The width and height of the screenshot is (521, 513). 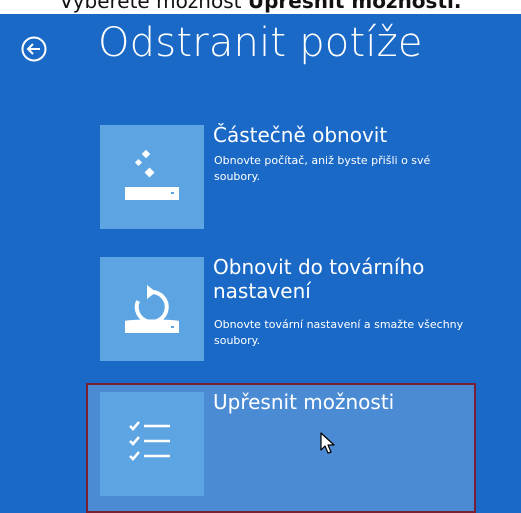 What do you see at coordinates (152, 174) in the screenshot?
I see `refresh-sparkle-drive-icon` at bounding box center [152, 174].